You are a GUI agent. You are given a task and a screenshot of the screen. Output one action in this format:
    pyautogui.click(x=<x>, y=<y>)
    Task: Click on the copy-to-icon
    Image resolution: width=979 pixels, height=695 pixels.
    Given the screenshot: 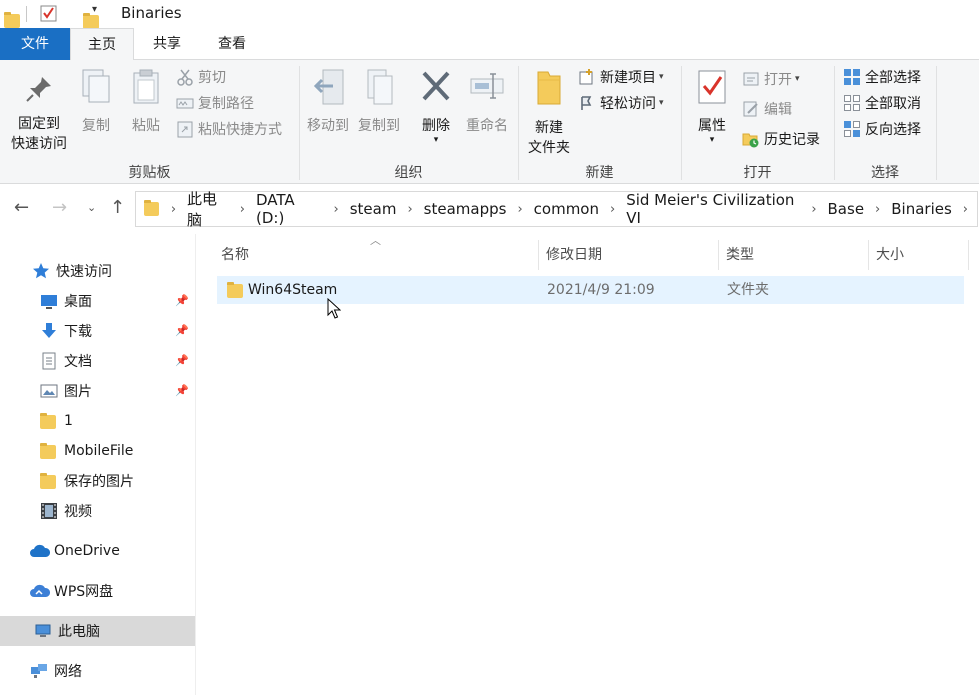 What is the action you would take?
    pyautogui.click(x=379, y=90)
    